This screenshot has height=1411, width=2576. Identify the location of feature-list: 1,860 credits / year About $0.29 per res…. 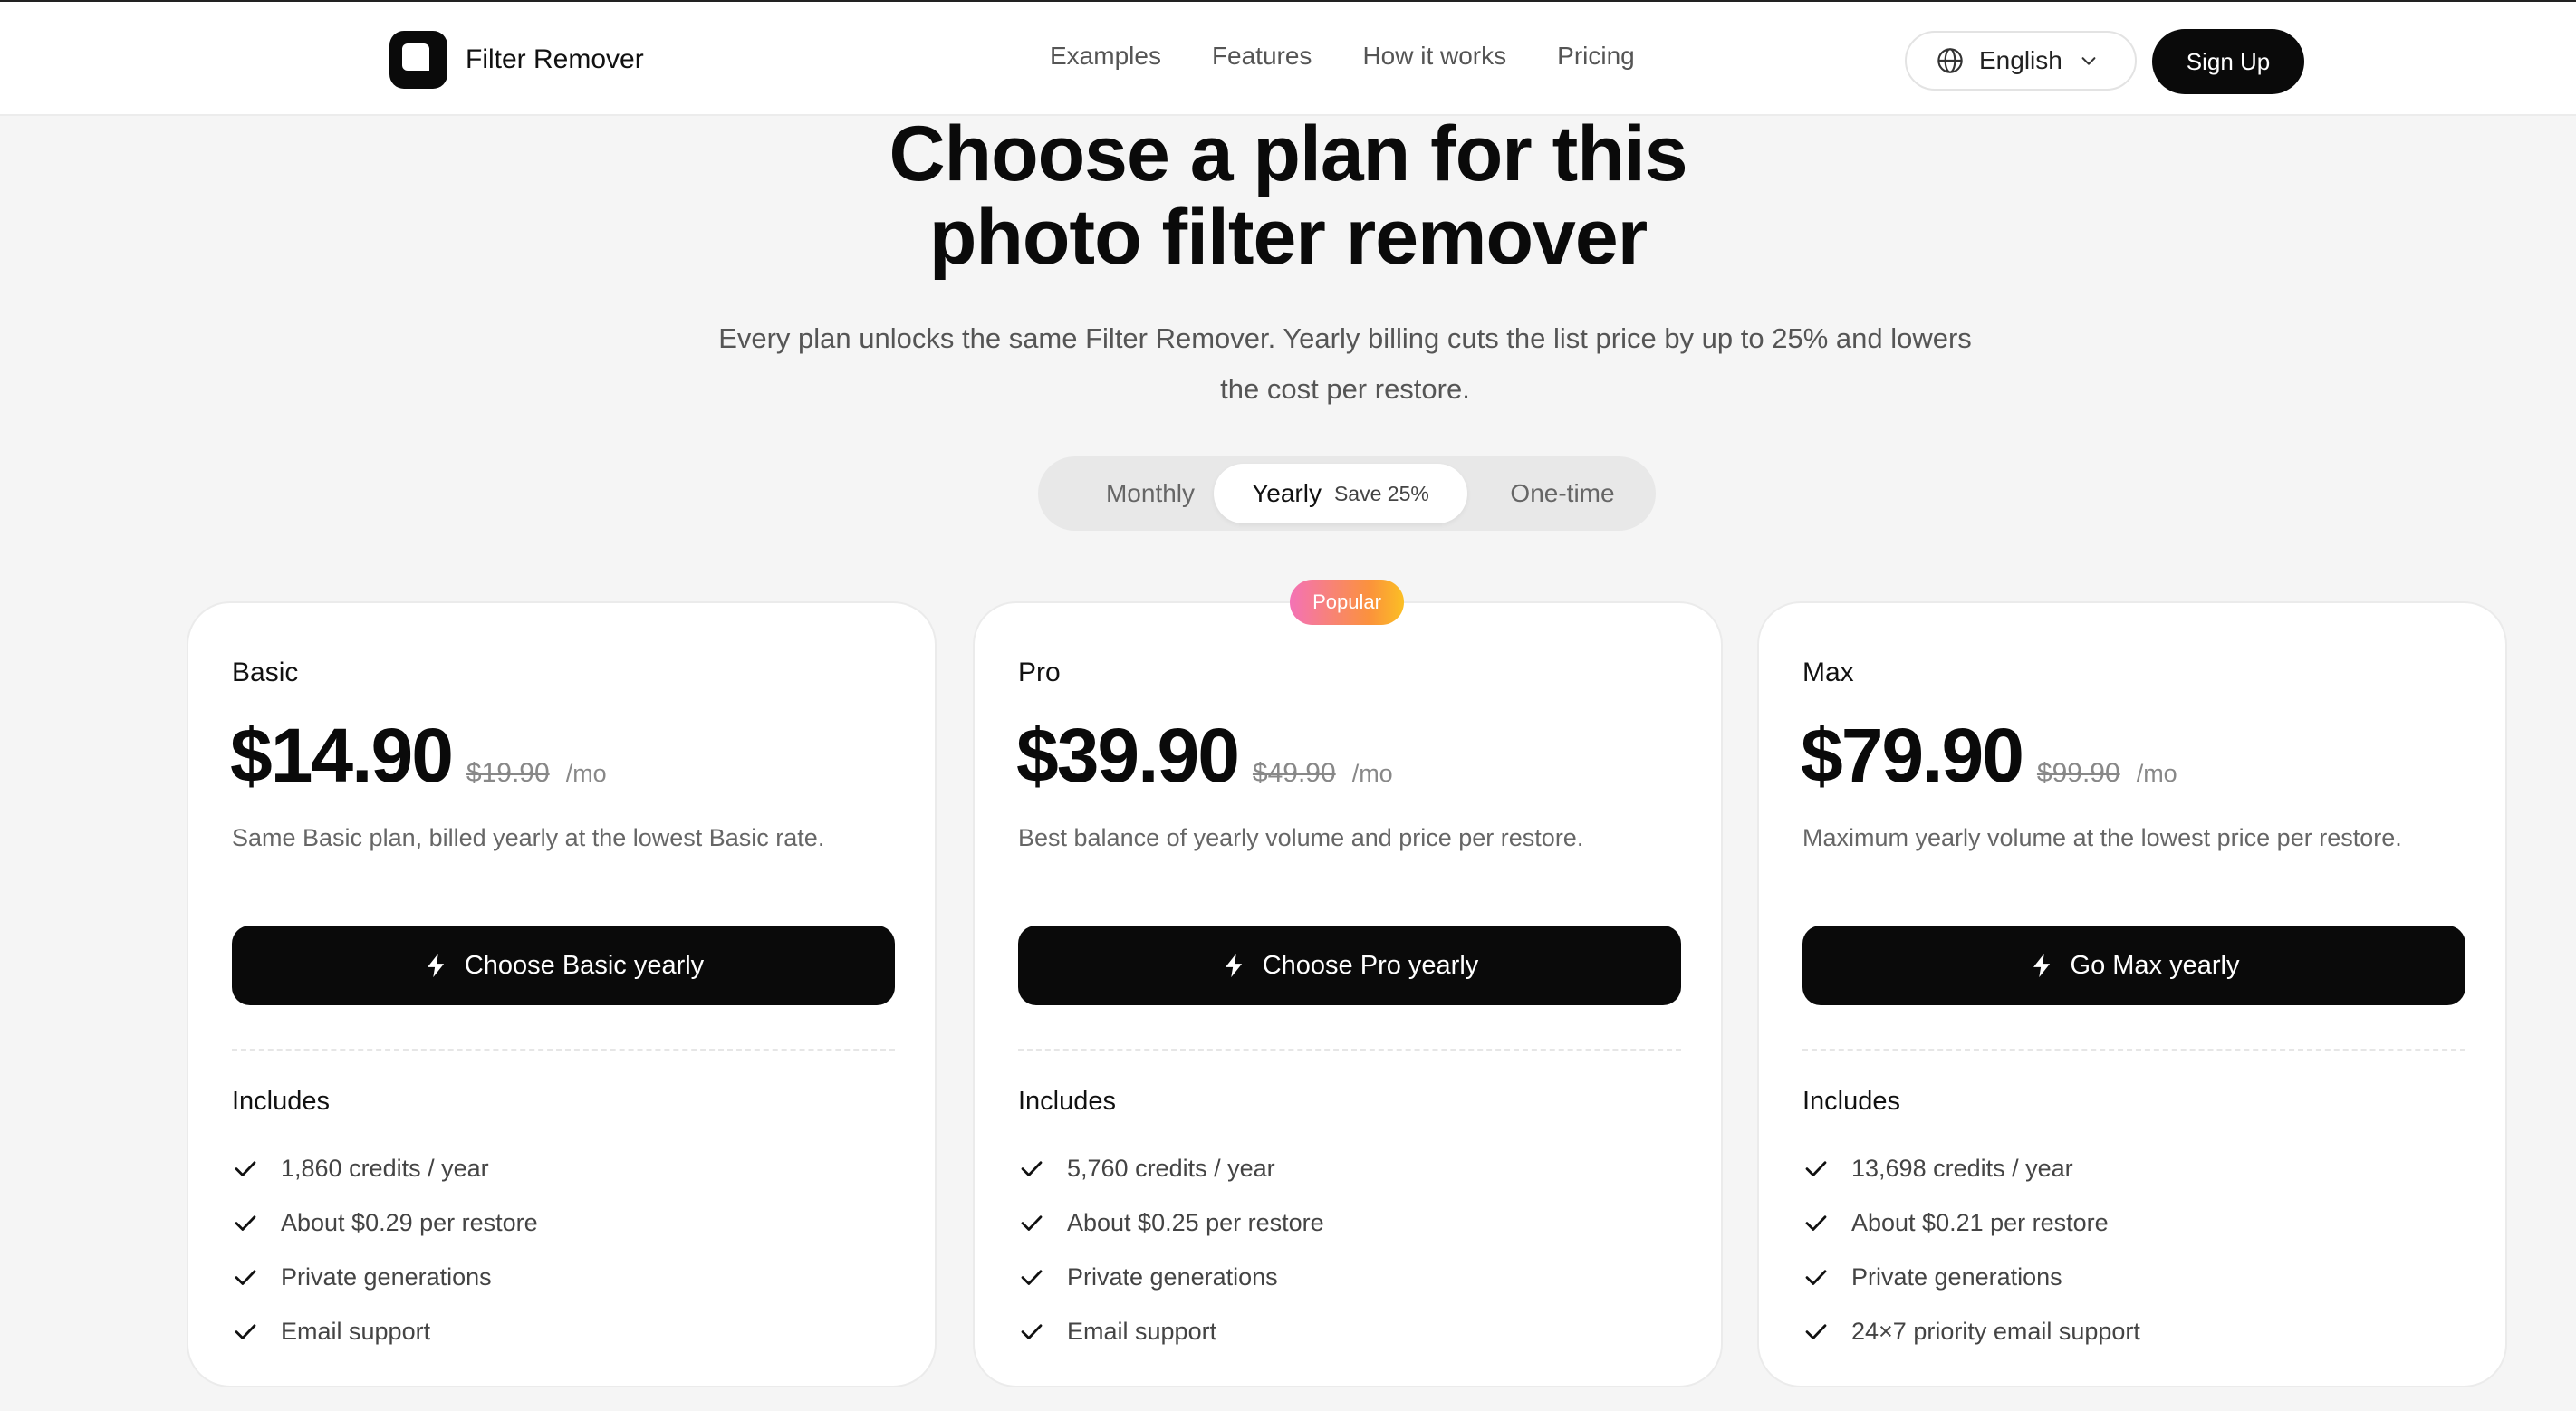
(385, 1250).